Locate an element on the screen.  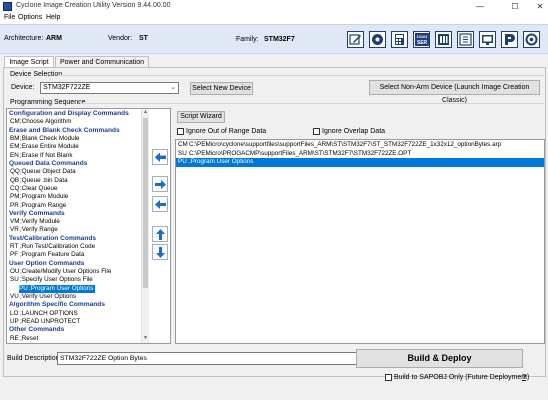
command-item: LO ;LAUNCH OPTIONS is located at coordinates (44, 314).